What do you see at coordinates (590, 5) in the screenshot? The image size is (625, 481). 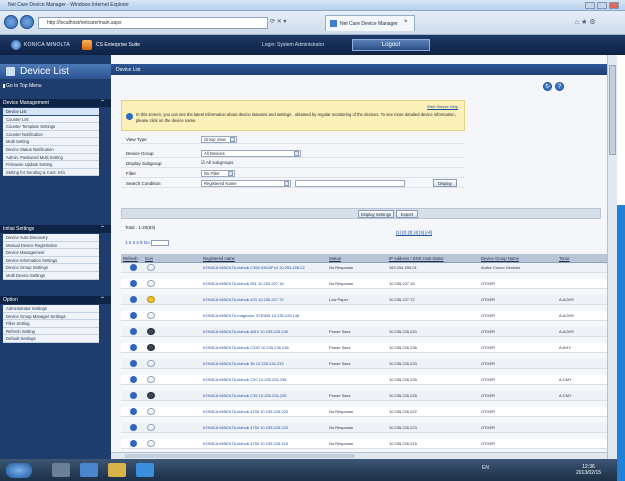 I see `minimize-icon` at bounding box center [590, 5].